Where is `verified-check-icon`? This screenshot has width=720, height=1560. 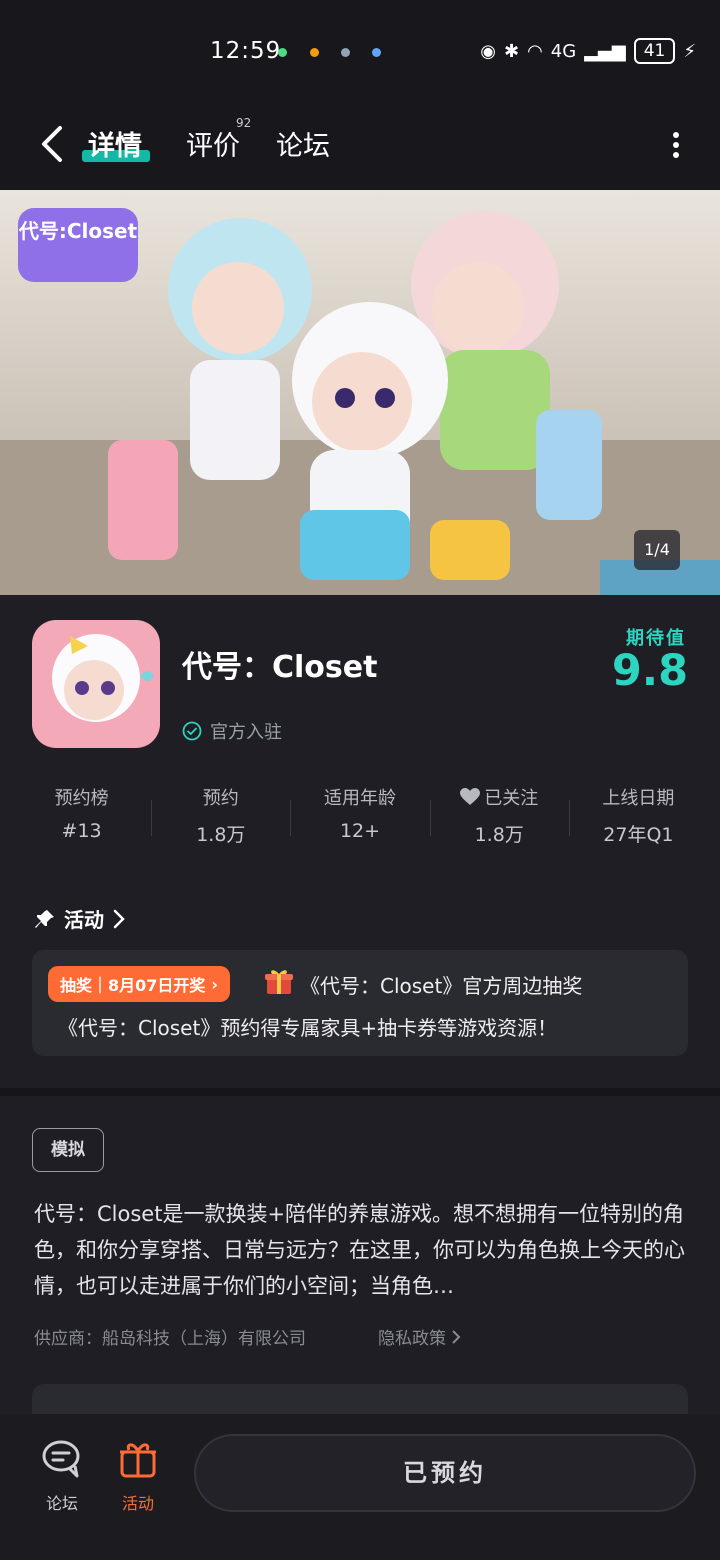 verified-check-icon is located at coordinates (192, 731).